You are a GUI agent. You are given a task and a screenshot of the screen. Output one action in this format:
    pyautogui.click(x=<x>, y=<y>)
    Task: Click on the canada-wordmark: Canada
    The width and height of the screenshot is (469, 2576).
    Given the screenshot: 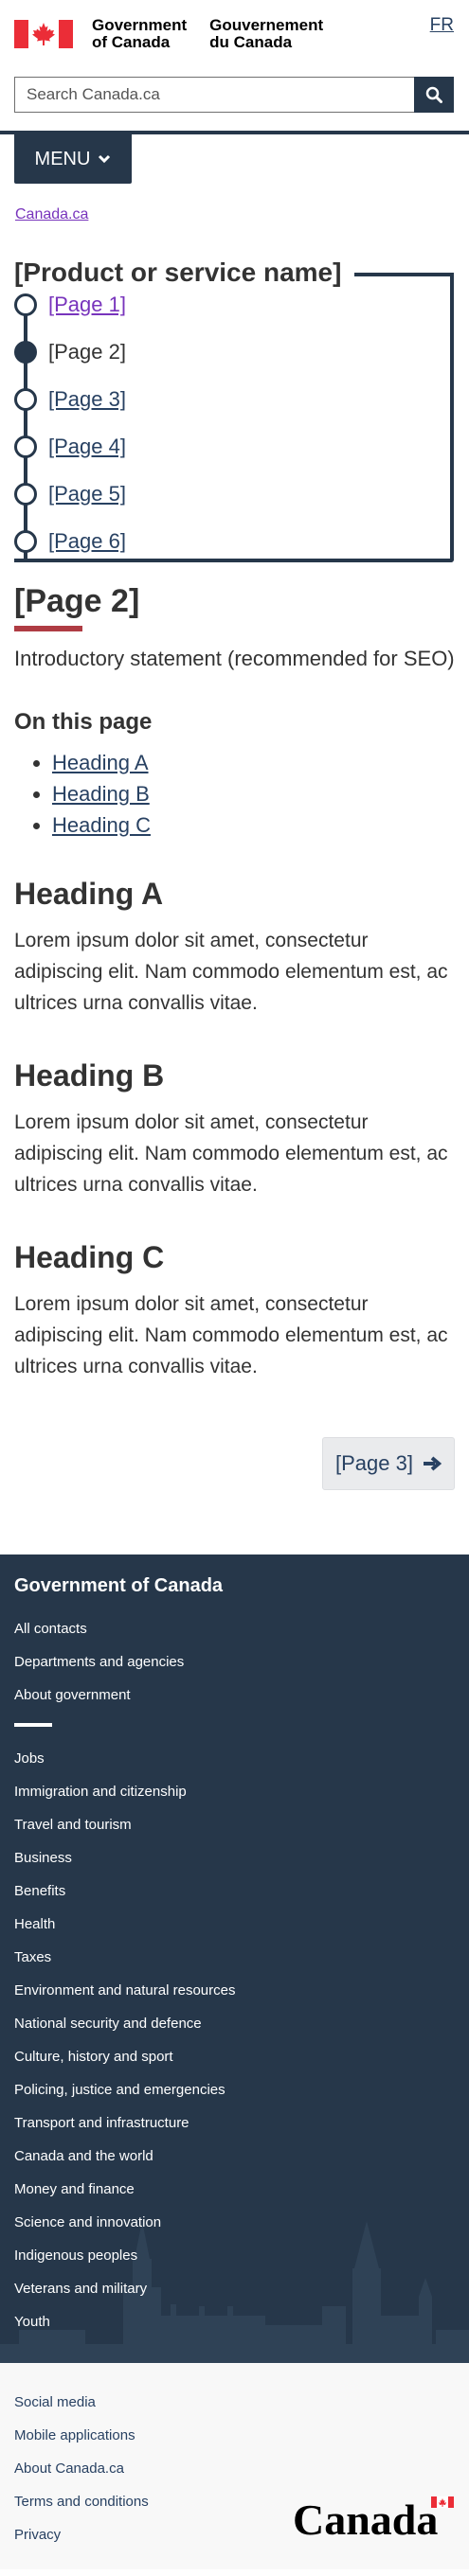 What is the action you would take?
    pyautogui.click(x=374, y=2520)
    